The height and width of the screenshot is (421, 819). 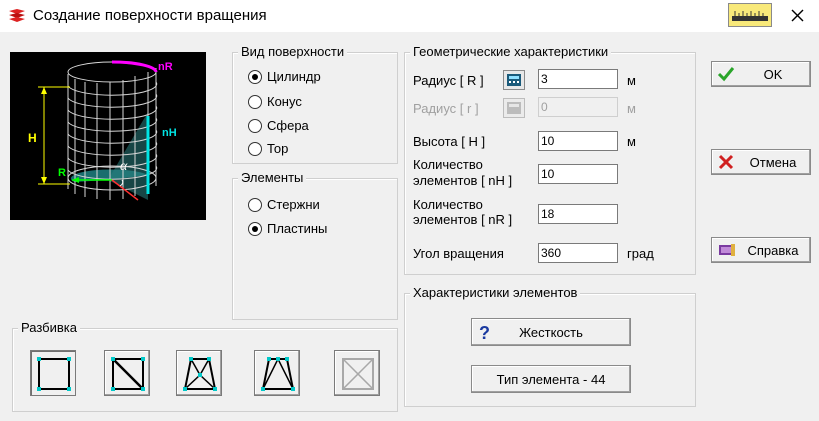 I want to click on count-nR-label-line1: Количество, so click(x=448, y=204).